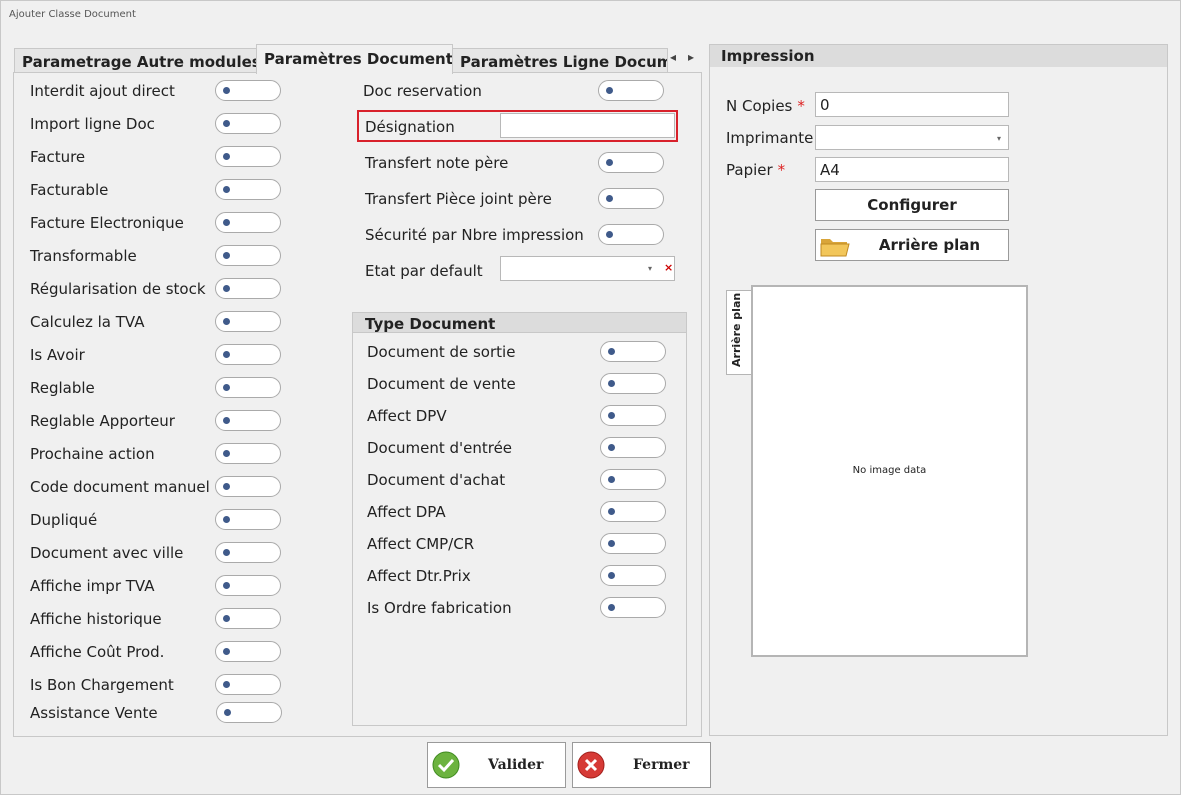  Describe the element at coordinates (912, 169) in the screenshot. I see `papier-input: A4` at that location.